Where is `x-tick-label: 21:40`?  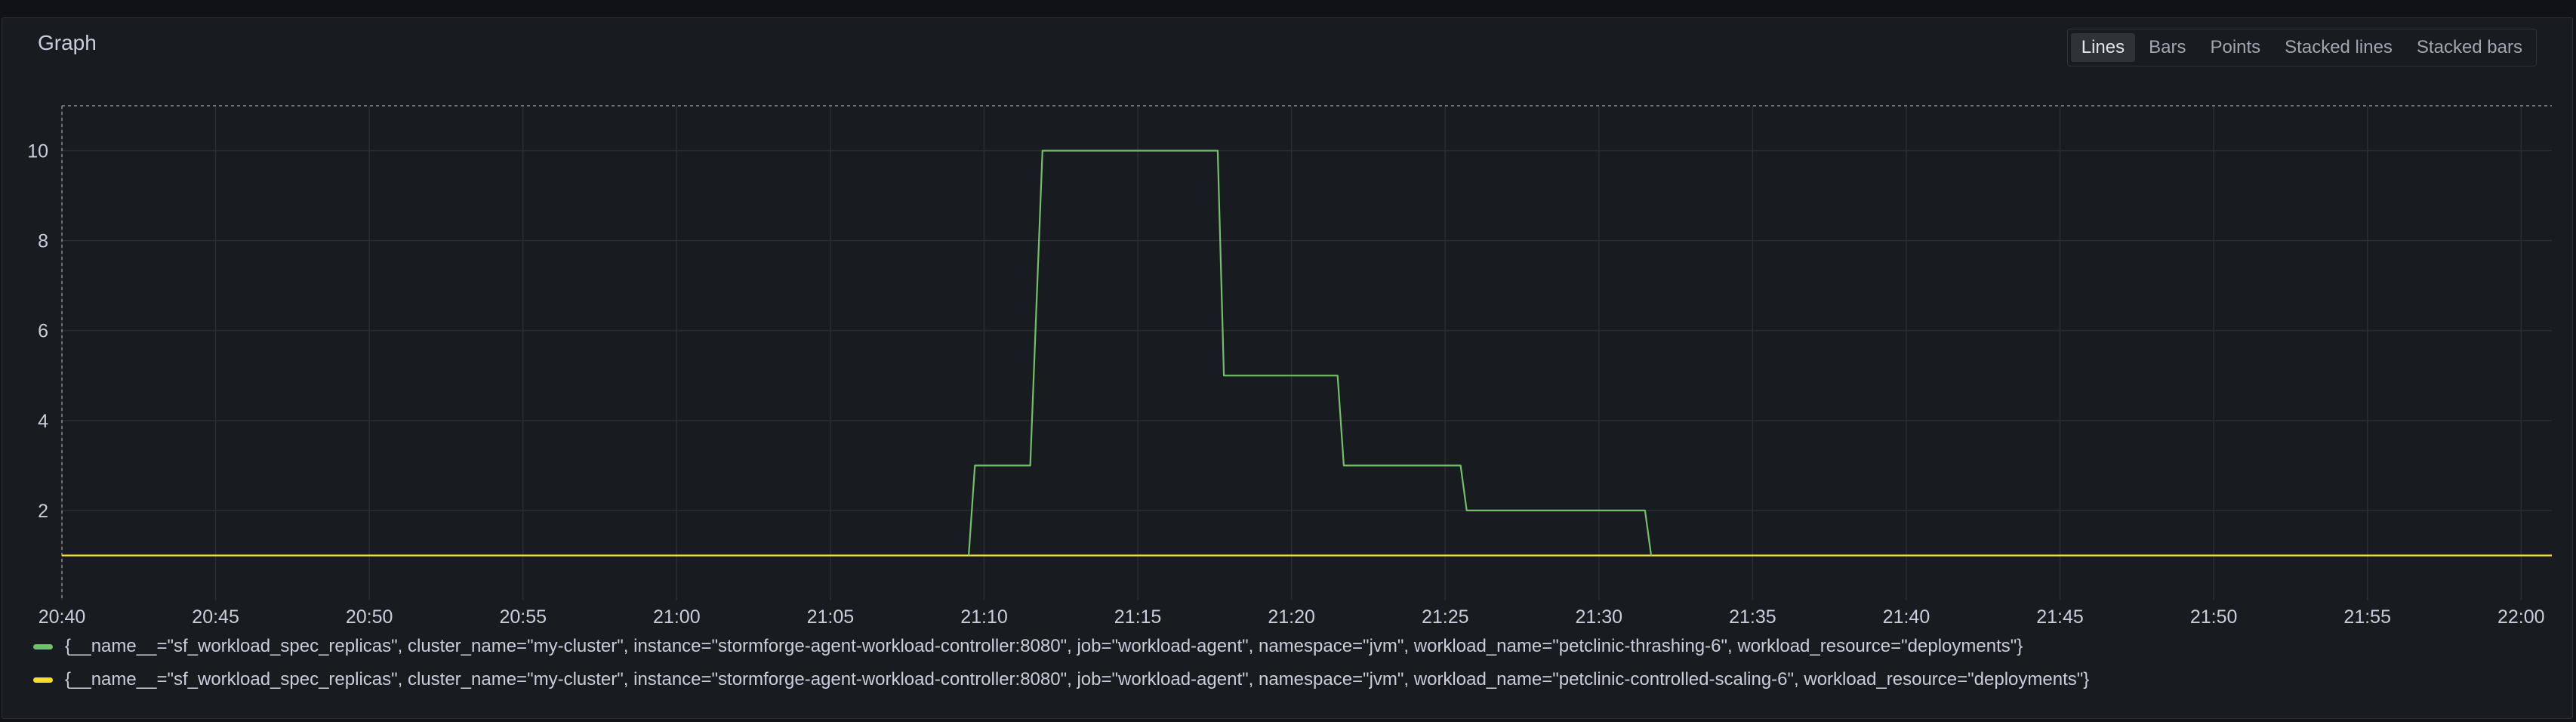
x-tick-label: 21:40 is located at coordinates (1906, 617).